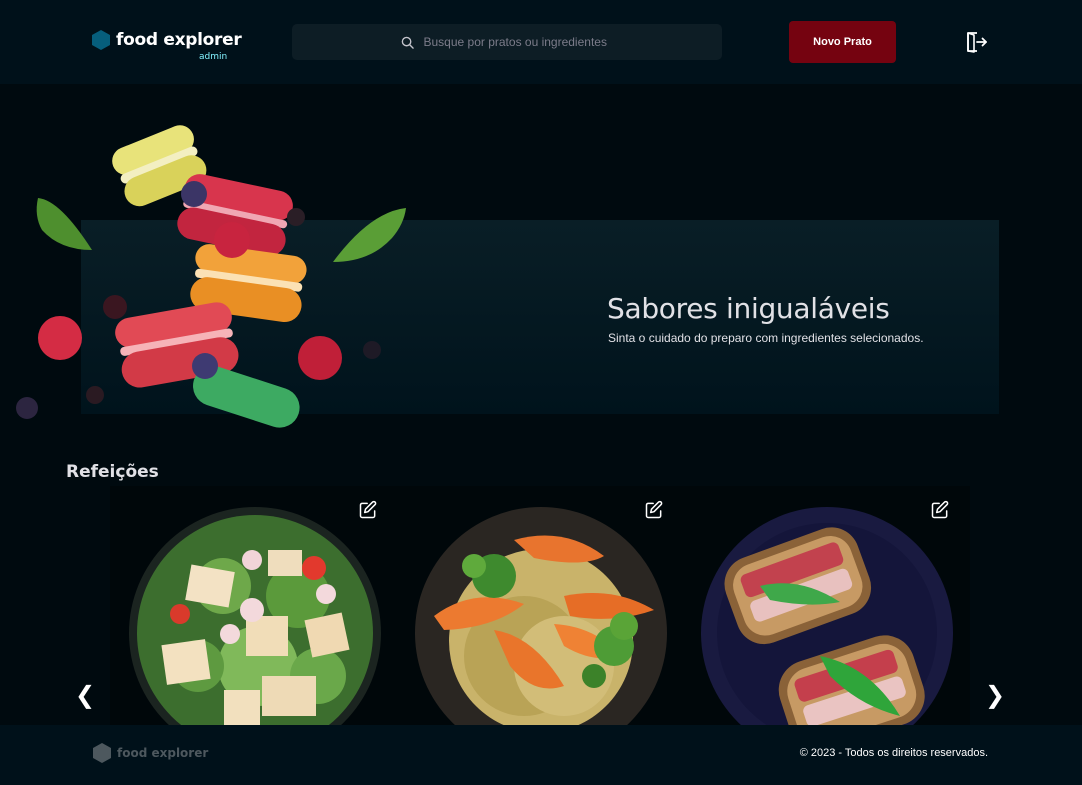 Image resolution: width=1082 pixels, height=785 pixels. What do you see at coordinates (255, 616) in the screenshot?
I see `salad-bowl-image` at bounding box center [255, 616].